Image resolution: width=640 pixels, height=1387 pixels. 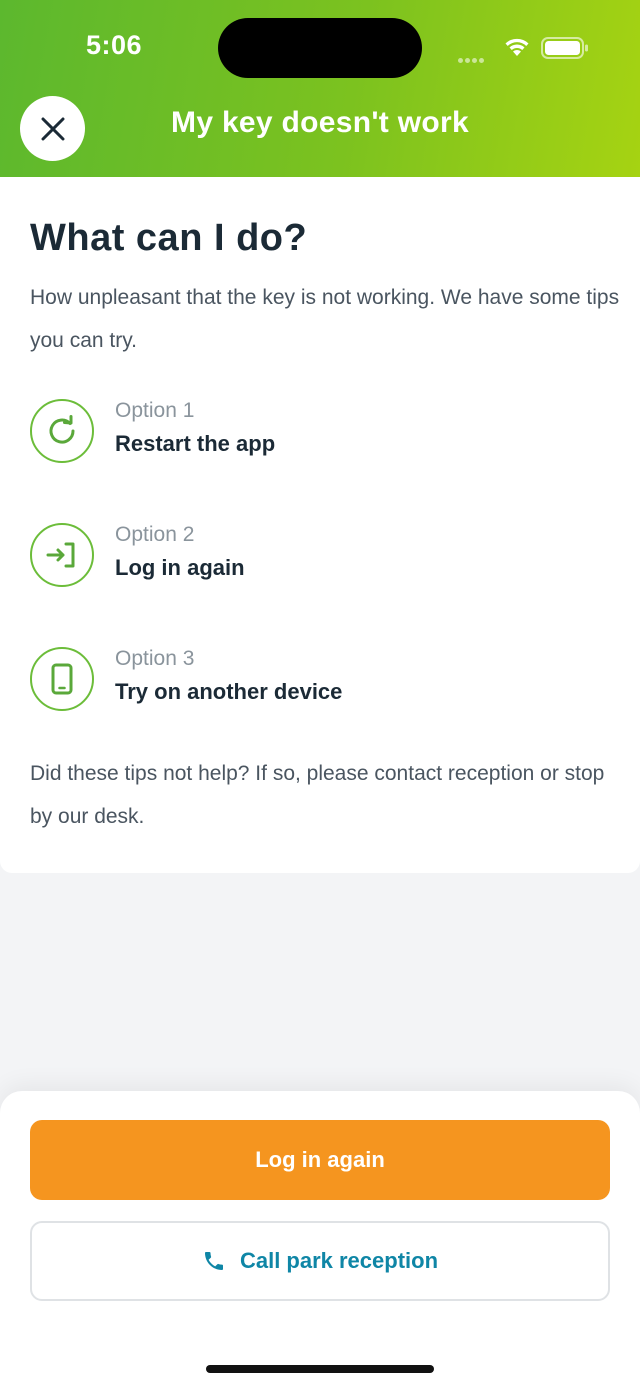 What do you see at coordinates (564, 48) in the screenshot?
I see `battery-icon` at bounding box center [564, 48].